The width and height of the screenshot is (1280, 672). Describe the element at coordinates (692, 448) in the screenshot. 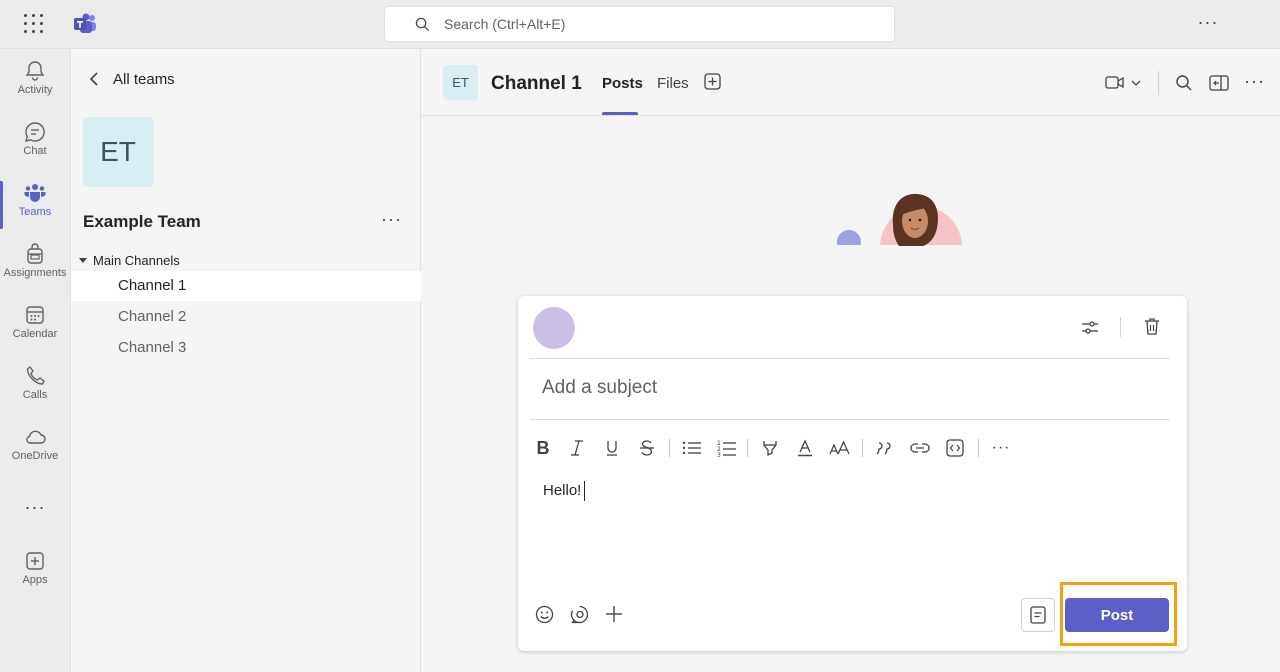

I see `bullet-list-icon` at that location.